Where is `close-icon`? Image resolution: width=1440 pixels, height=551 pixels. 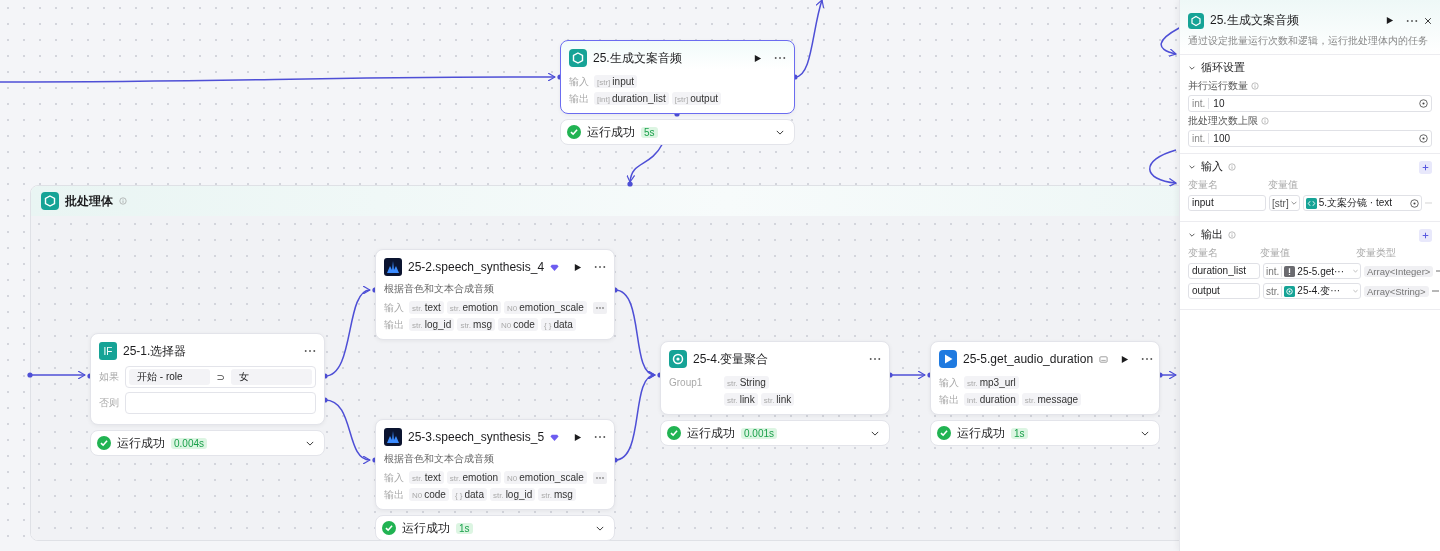
close-icon is located at coordinates (1428, 20).